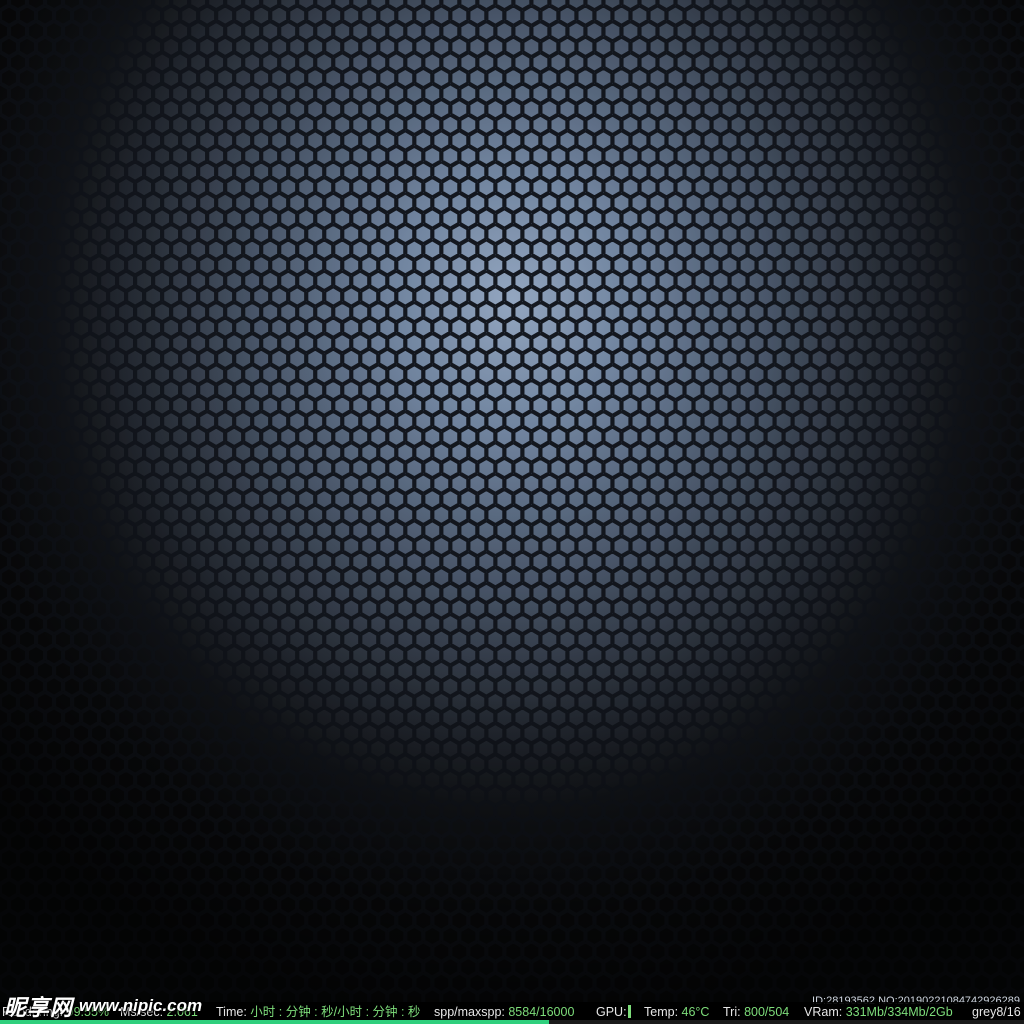  What do you see at coordinates (823, 1012) in the screenshot?
I see `vram-label: VRam:` at bounding box center [823, 1012].